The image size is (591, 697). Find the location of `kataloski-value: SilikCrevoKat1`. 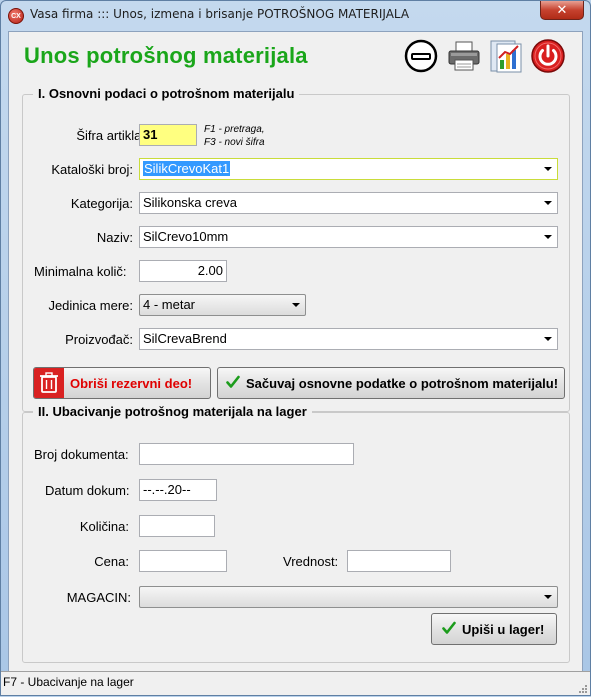

kataloski-value: SilikCrevoKat1 is located at coordinates (187, 168).